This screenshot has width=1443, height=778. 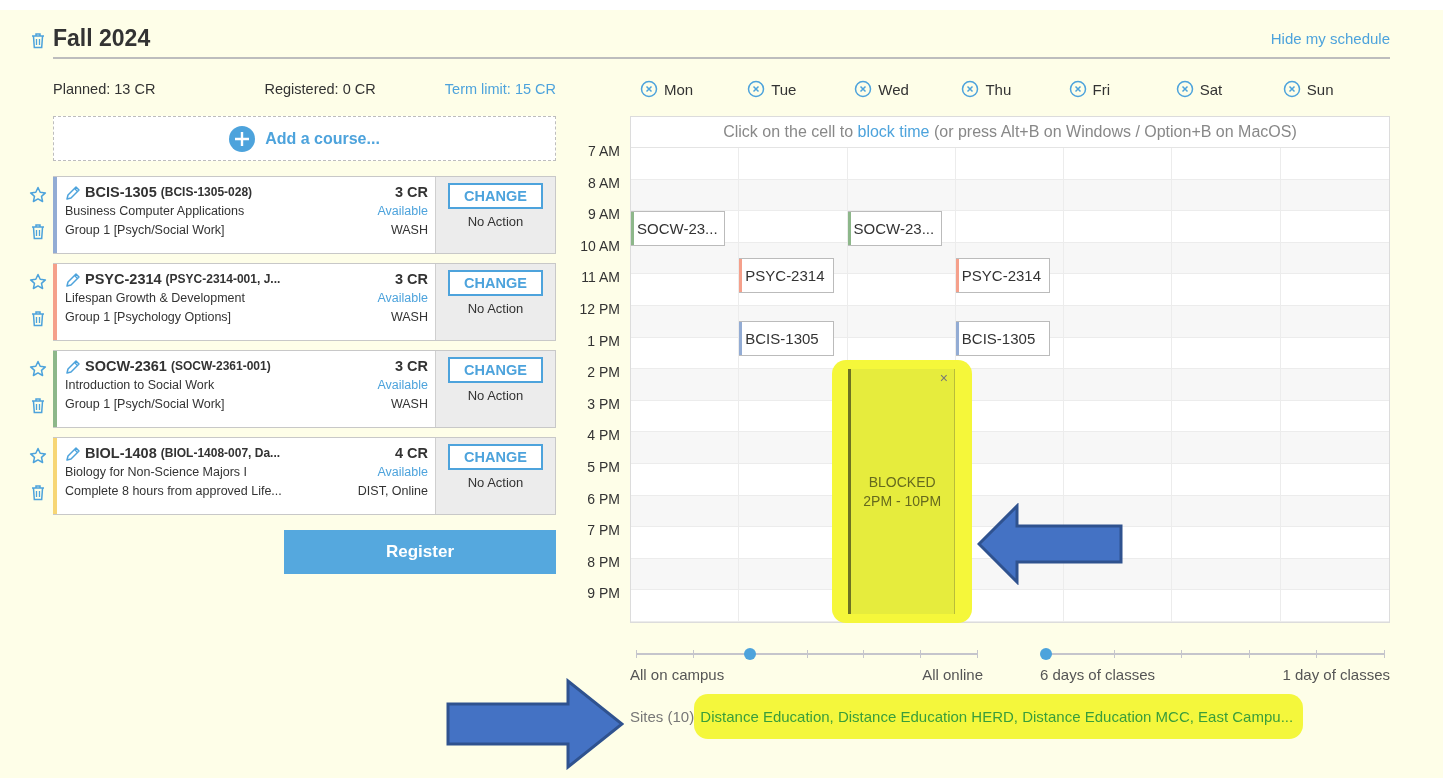 What do you see at coordinates (902, 501) in the screenshot?
I see `blocked-range: 2PM - 10PM` at bounding box center [902, 501].